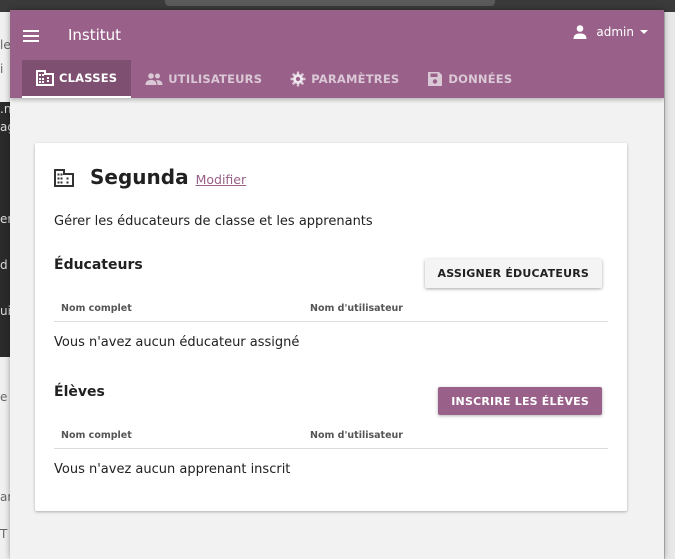  What do you see at coordinates (172, 469) in the screenshot?
I see `learners-empty-message: Vous n'avez aucun apprenant inscrit` at bounding box center [172, 469].